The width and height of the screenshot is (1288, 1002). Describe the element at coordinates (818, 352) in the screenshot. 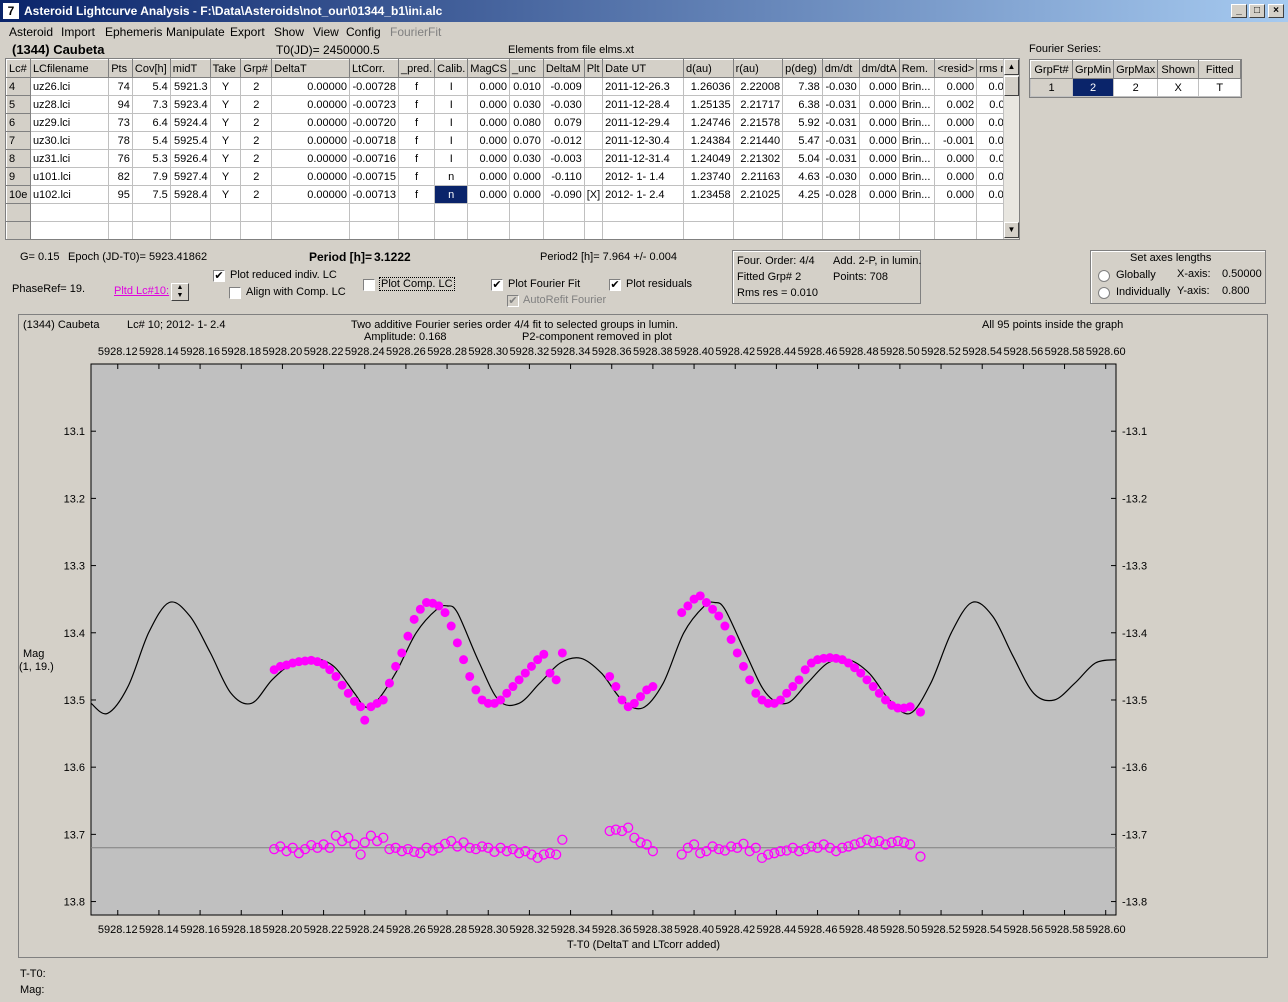

I see `x-tick-label-top: 5928.46` at that location.